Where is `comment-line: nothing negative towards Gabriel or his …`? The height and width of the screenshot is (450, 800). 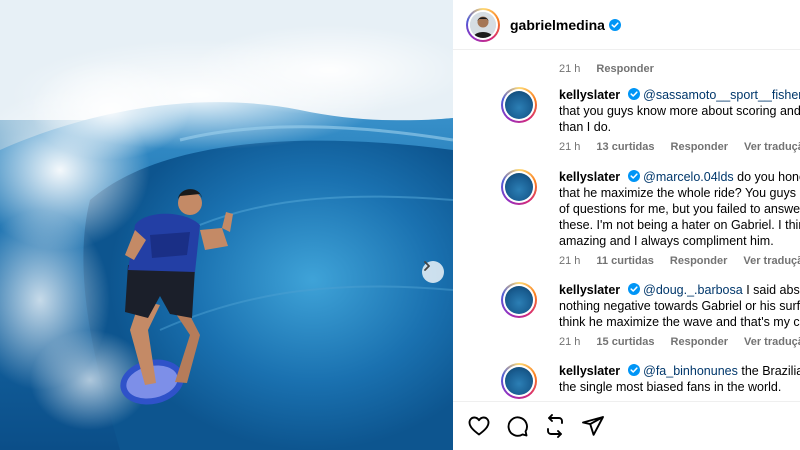
comment-line: nothing negative towards Gabriel or his … is located at coordinates (679, 306).